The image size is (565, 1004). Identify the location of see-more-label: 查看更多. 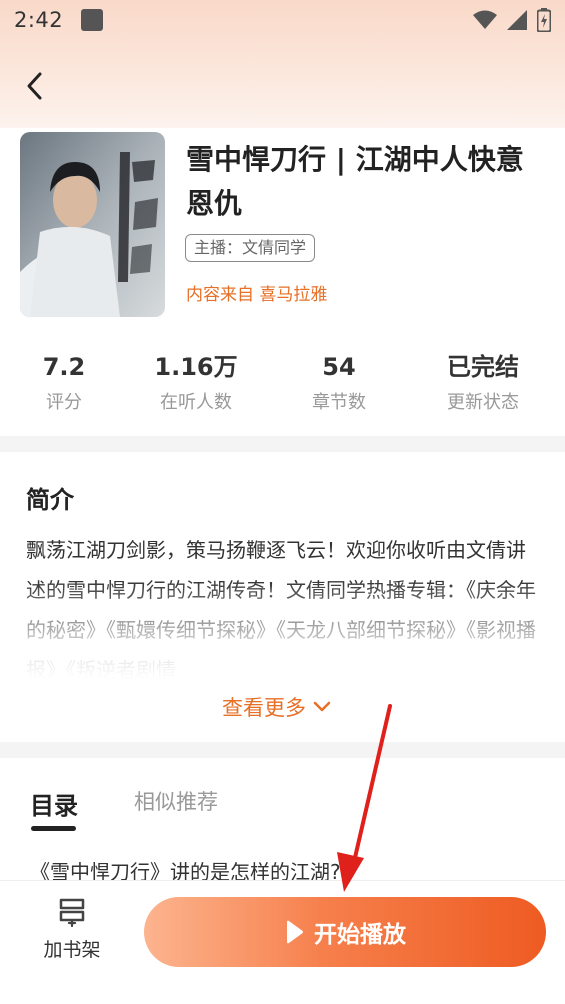
(264, 708).